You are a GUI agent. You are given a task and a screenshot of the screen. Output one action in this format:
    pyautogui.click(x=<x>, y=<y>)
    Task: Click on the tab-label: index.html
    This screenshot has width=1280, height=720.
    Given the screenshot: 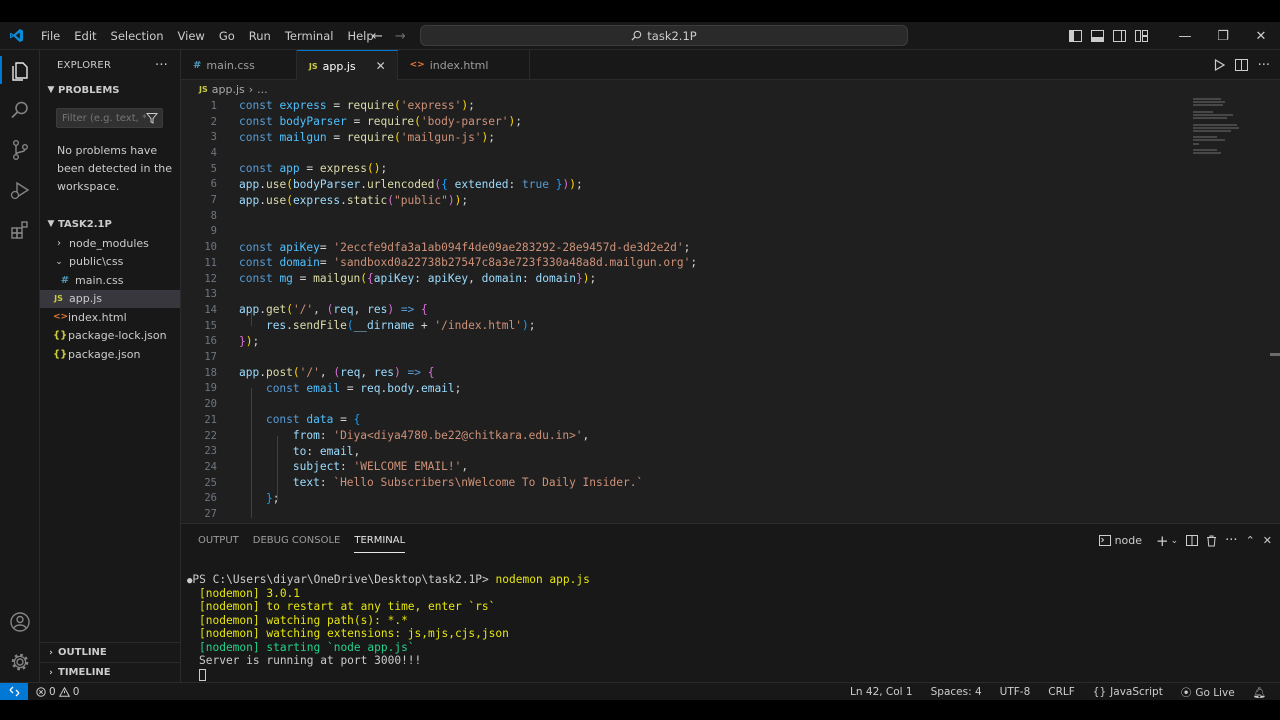 What is the action you would take?
    pyautogui.click(x=459, y=65)
    